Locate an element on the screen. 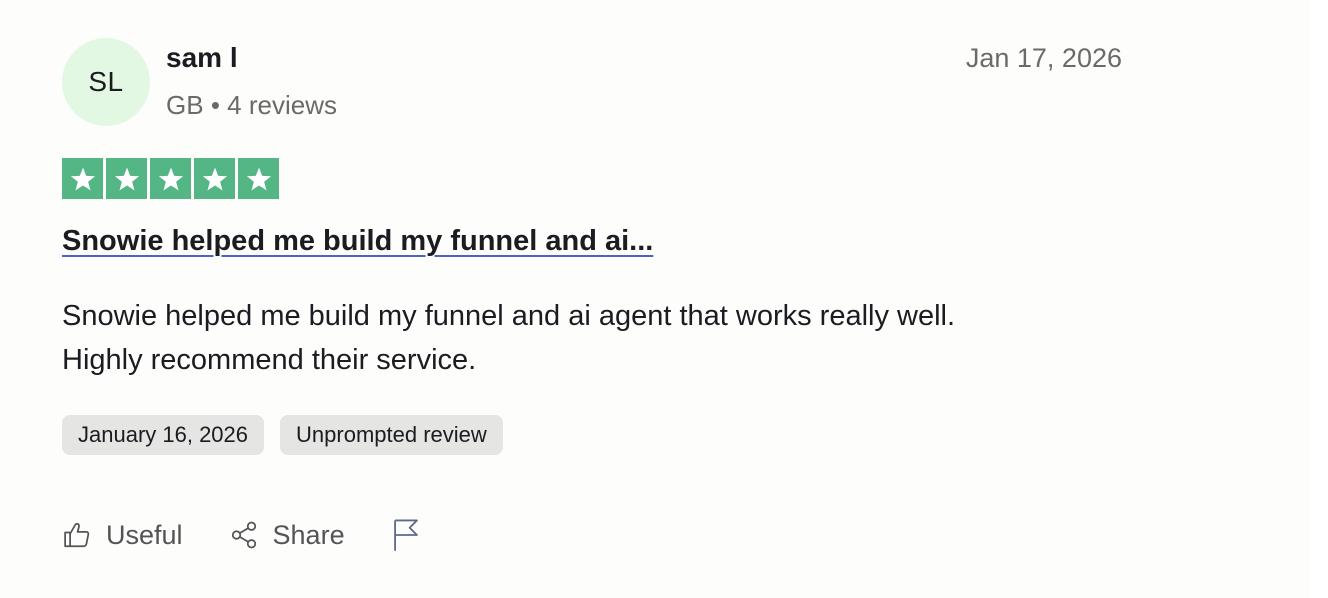 The image size is (1328, 598). reviewer-country: GB is located at coordinates (185, 105).